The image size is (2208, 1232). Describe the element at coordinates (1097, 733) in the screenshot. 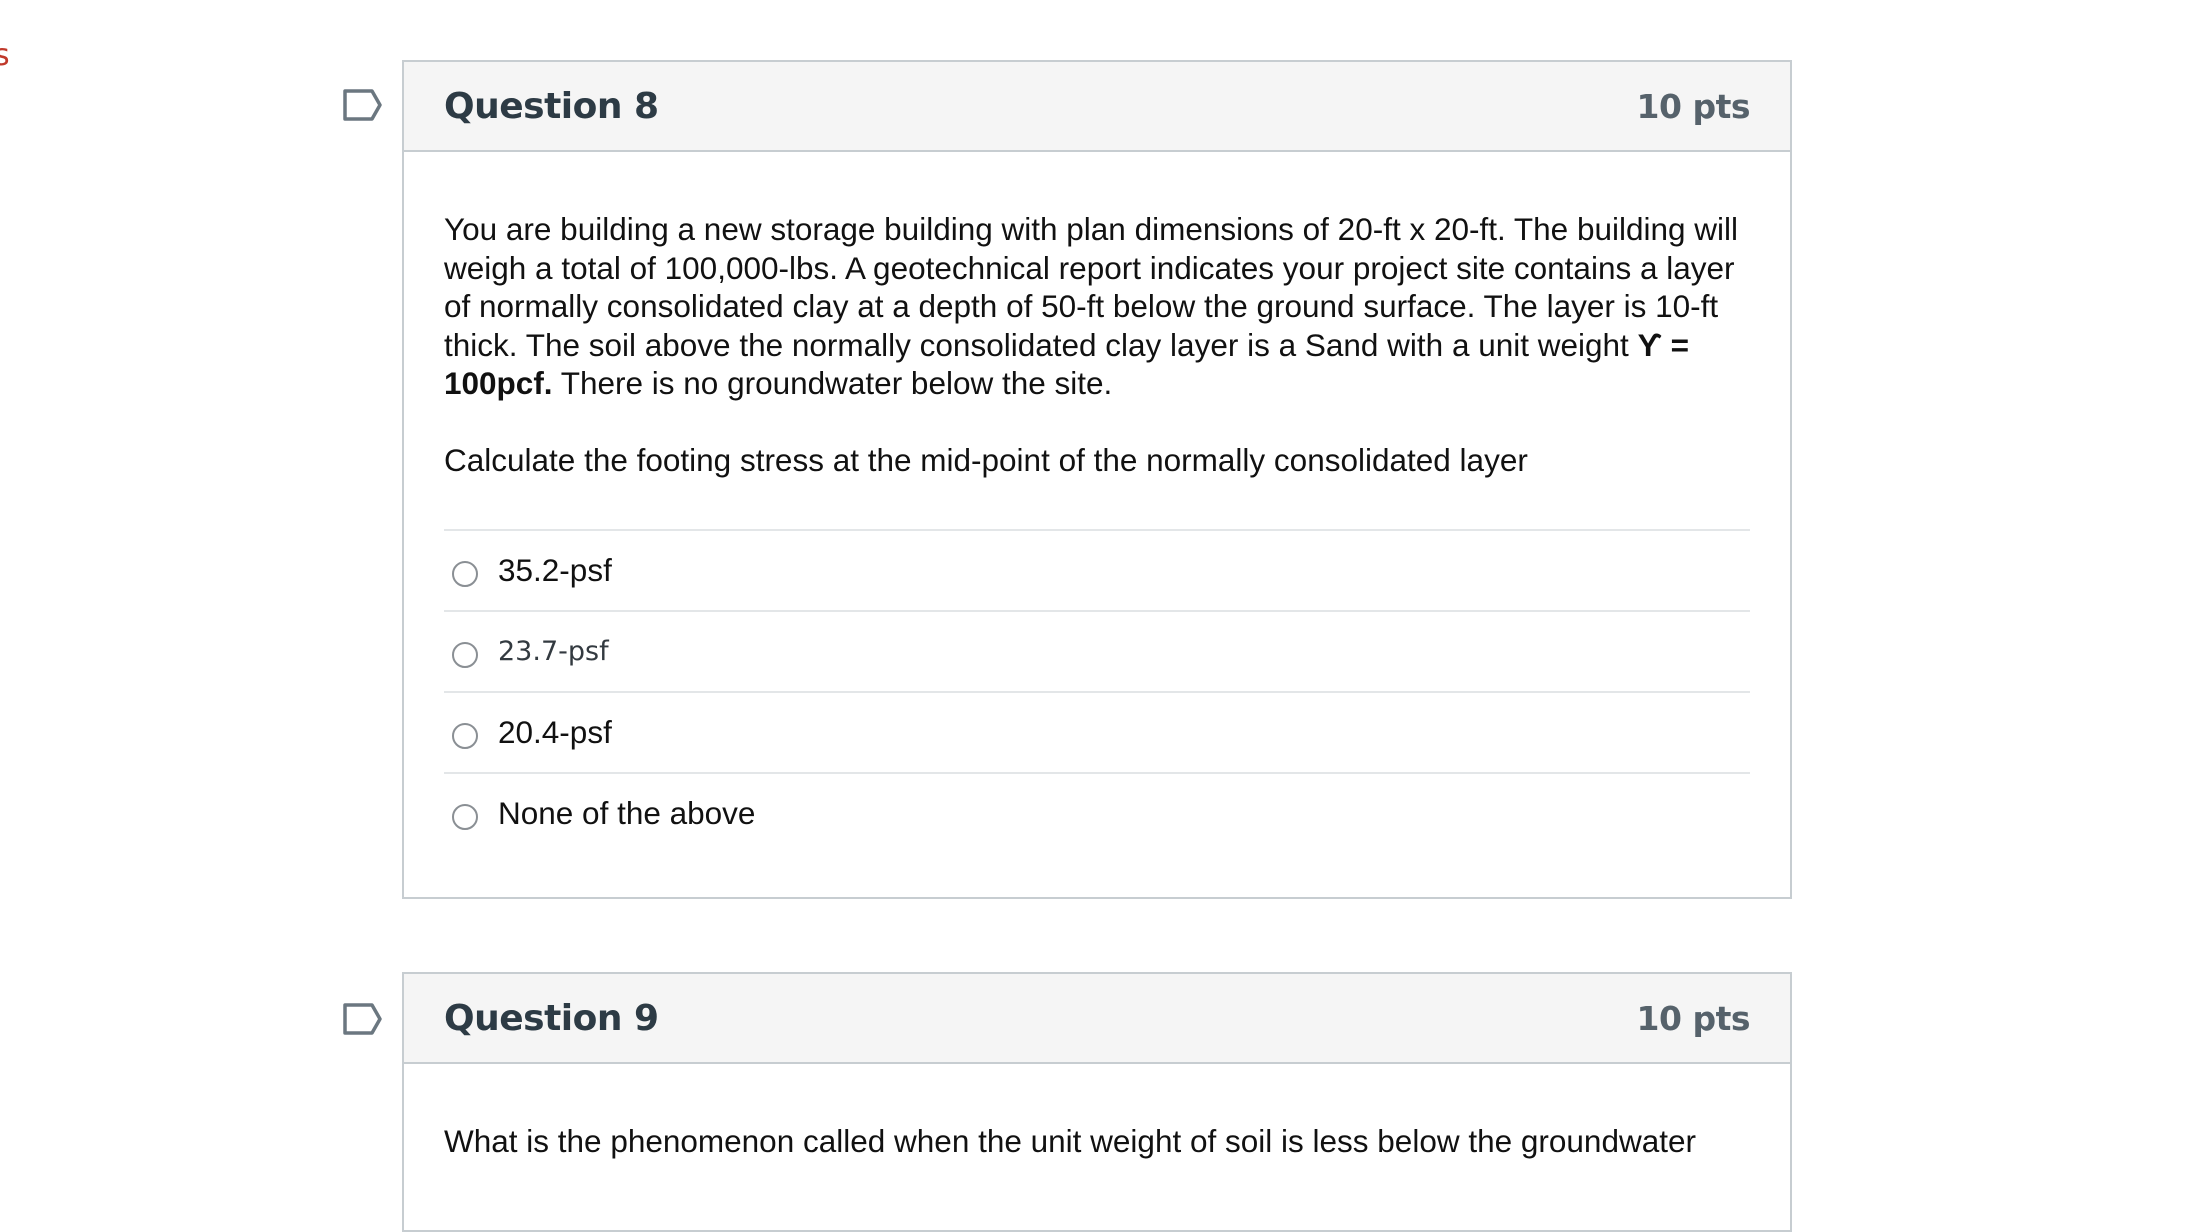

I see `answer-option: 20.4-psf` at that location.